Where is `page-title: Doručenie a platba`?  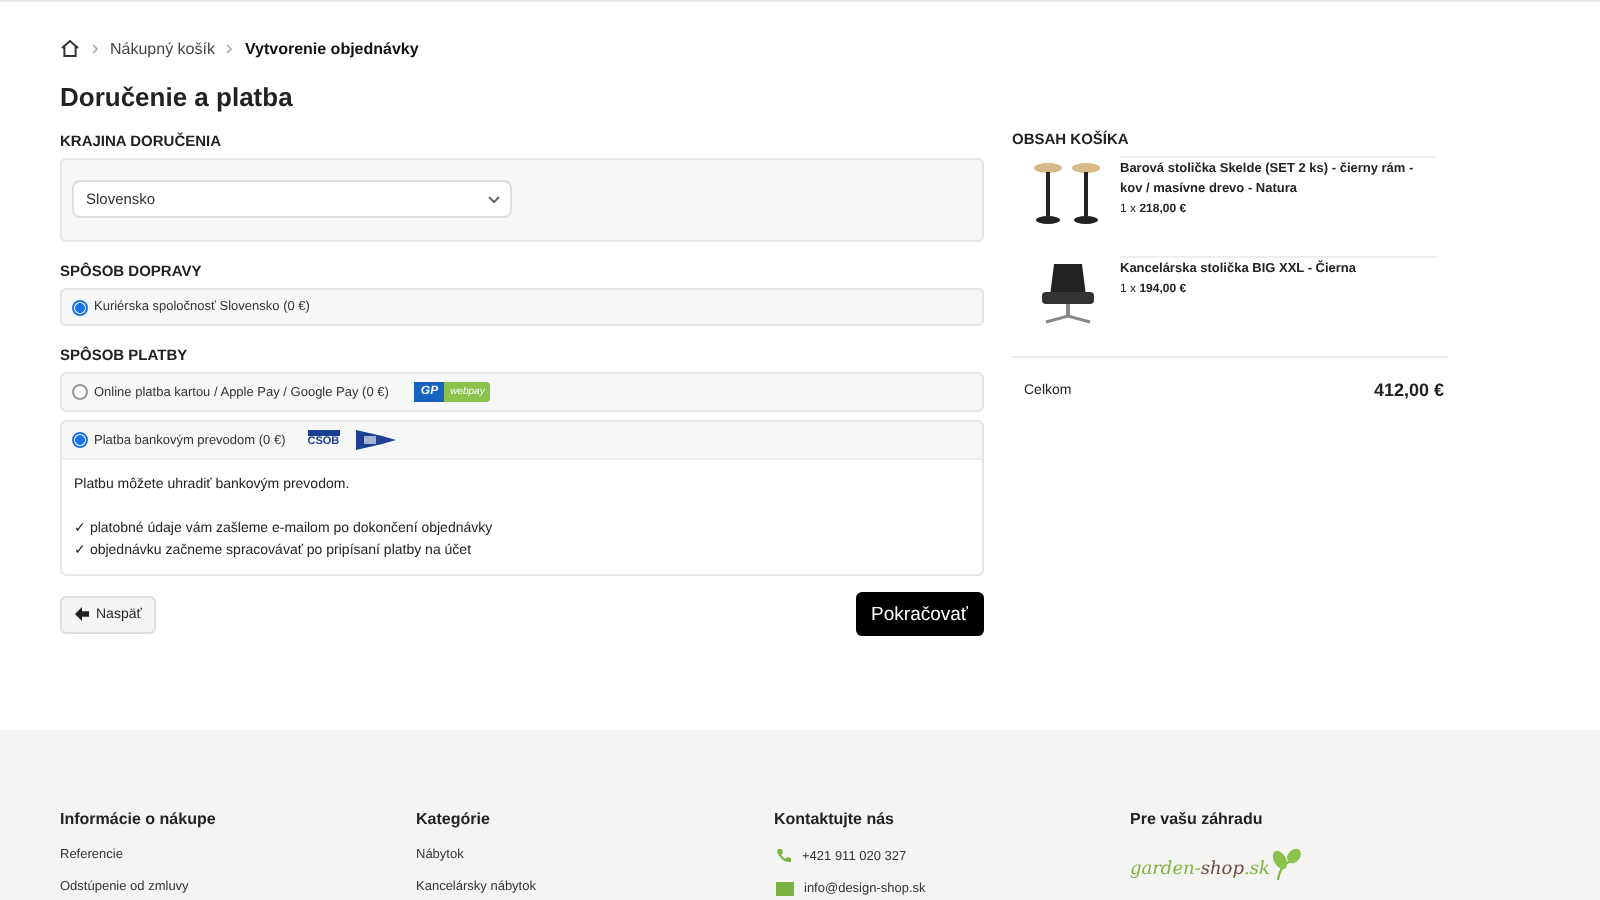 page-title: Doručenie a platba is located at coordinates (177, 97).